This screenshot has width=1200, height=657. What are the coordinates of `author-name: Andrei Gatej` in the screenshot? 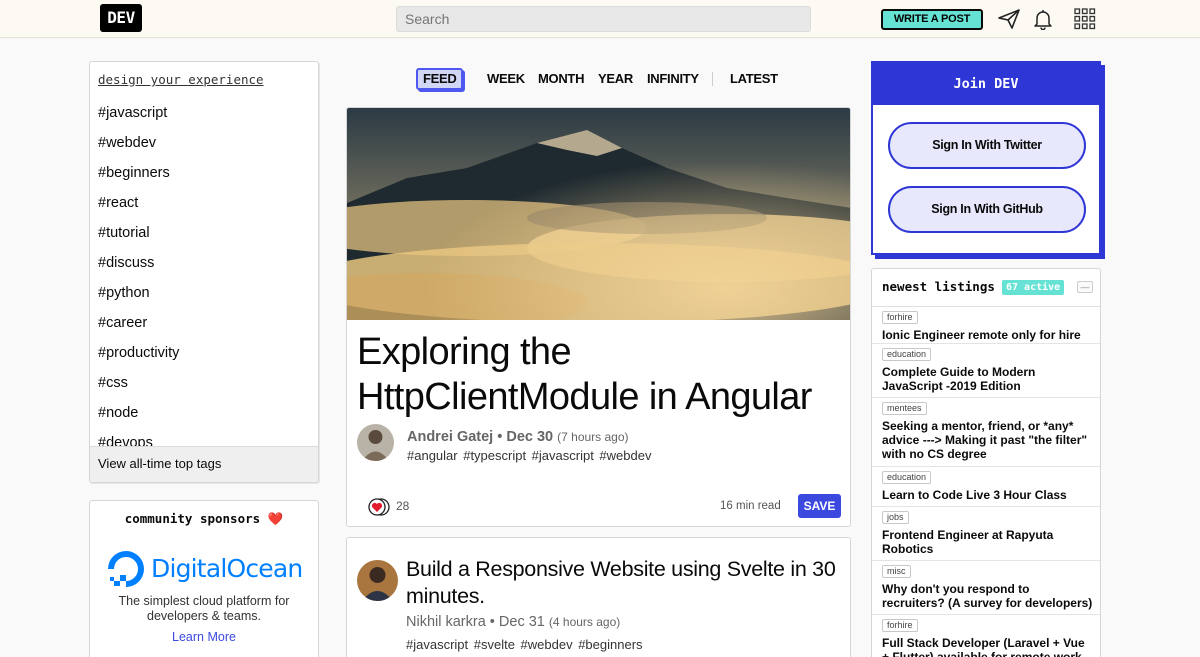 It's located at (450, 437).